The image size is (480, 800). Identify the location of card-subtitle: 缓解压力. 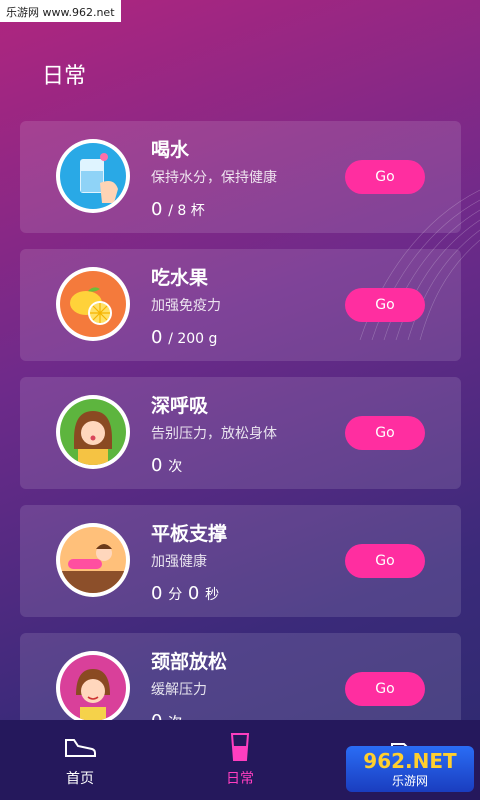
(179, 690).